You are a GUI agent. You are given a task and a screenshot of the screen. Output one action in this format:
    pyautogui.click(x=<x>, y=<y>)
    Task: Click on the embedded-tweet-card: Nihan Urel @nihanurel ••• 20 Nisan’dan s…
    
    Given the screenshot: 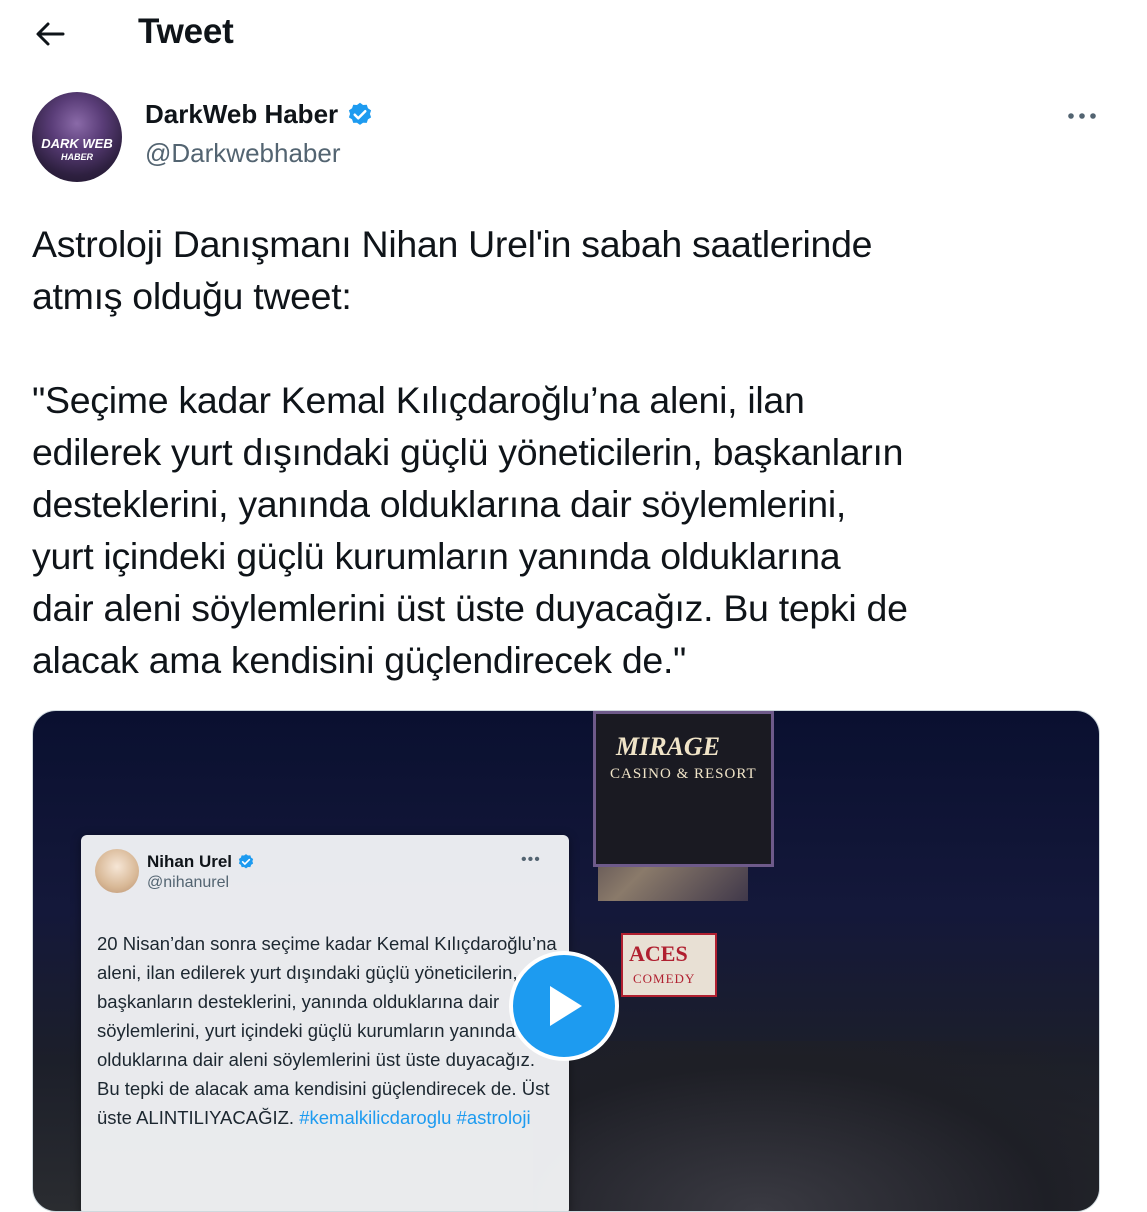 What is the action you would take?
    pyautogui.click(x=325, y=1023)
    